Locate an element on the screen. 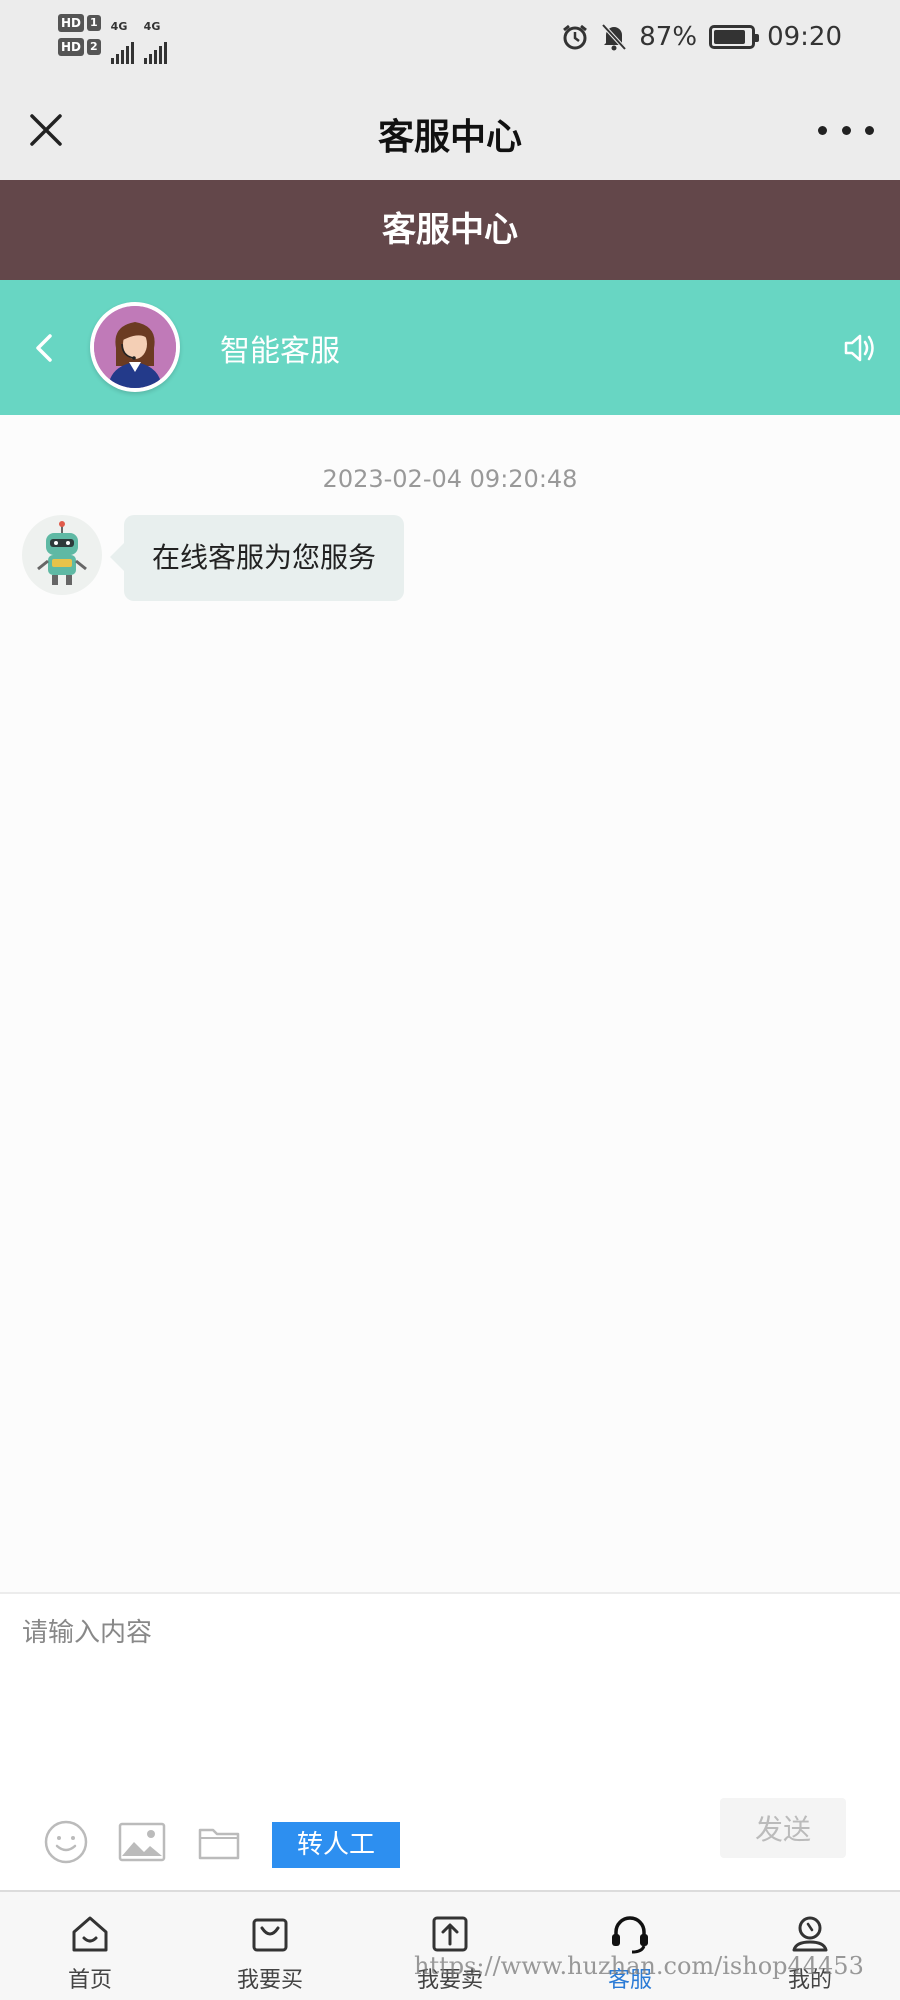 The width and height of the screenshot is (900, 2000). sim2-number: 2 is located at coordinates (94, 47).